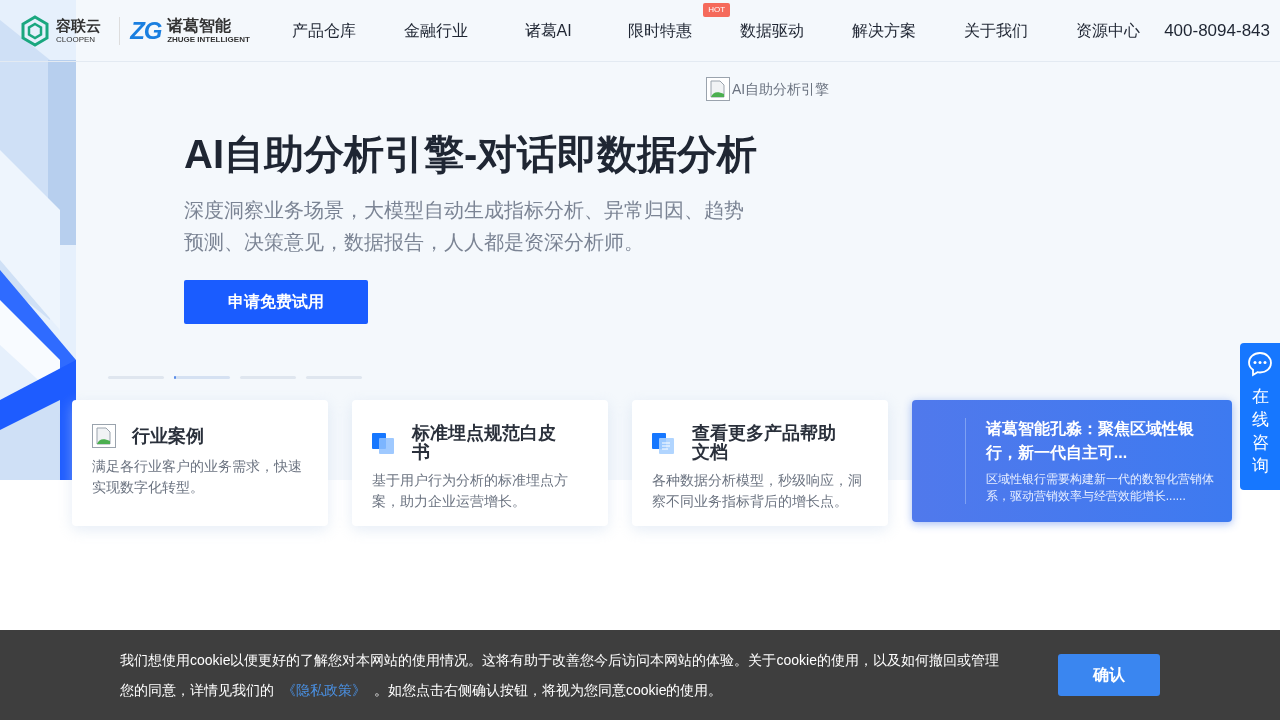 This screenshot has width=1280, height=720. Describe the element at coordinates (781, 89) in the screenshot. I see `image-alt-text: AI自助分析引擎` at that location.